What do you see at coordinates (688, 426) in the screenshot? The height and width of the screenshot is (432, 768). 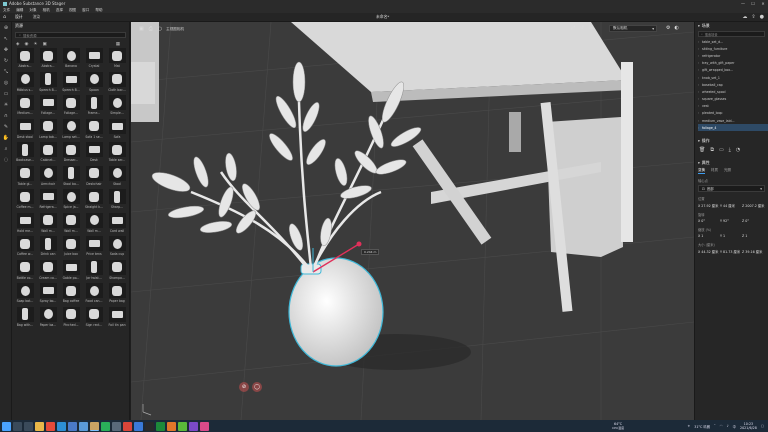 I see `weather-icon: ☀` at bounding box center [688, 426].